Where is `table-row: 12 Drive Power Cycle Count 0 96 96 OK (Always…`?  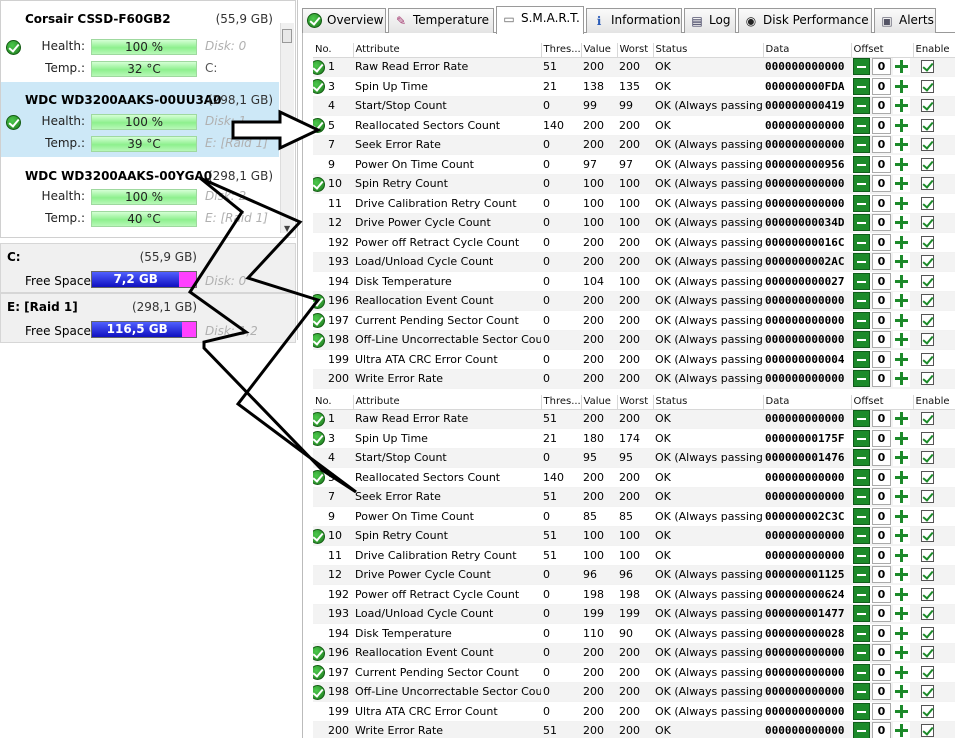
table-row: 12 Drive Power Cycle Count 0 96 96 OK (Always… is located at coordinates (634, 575).